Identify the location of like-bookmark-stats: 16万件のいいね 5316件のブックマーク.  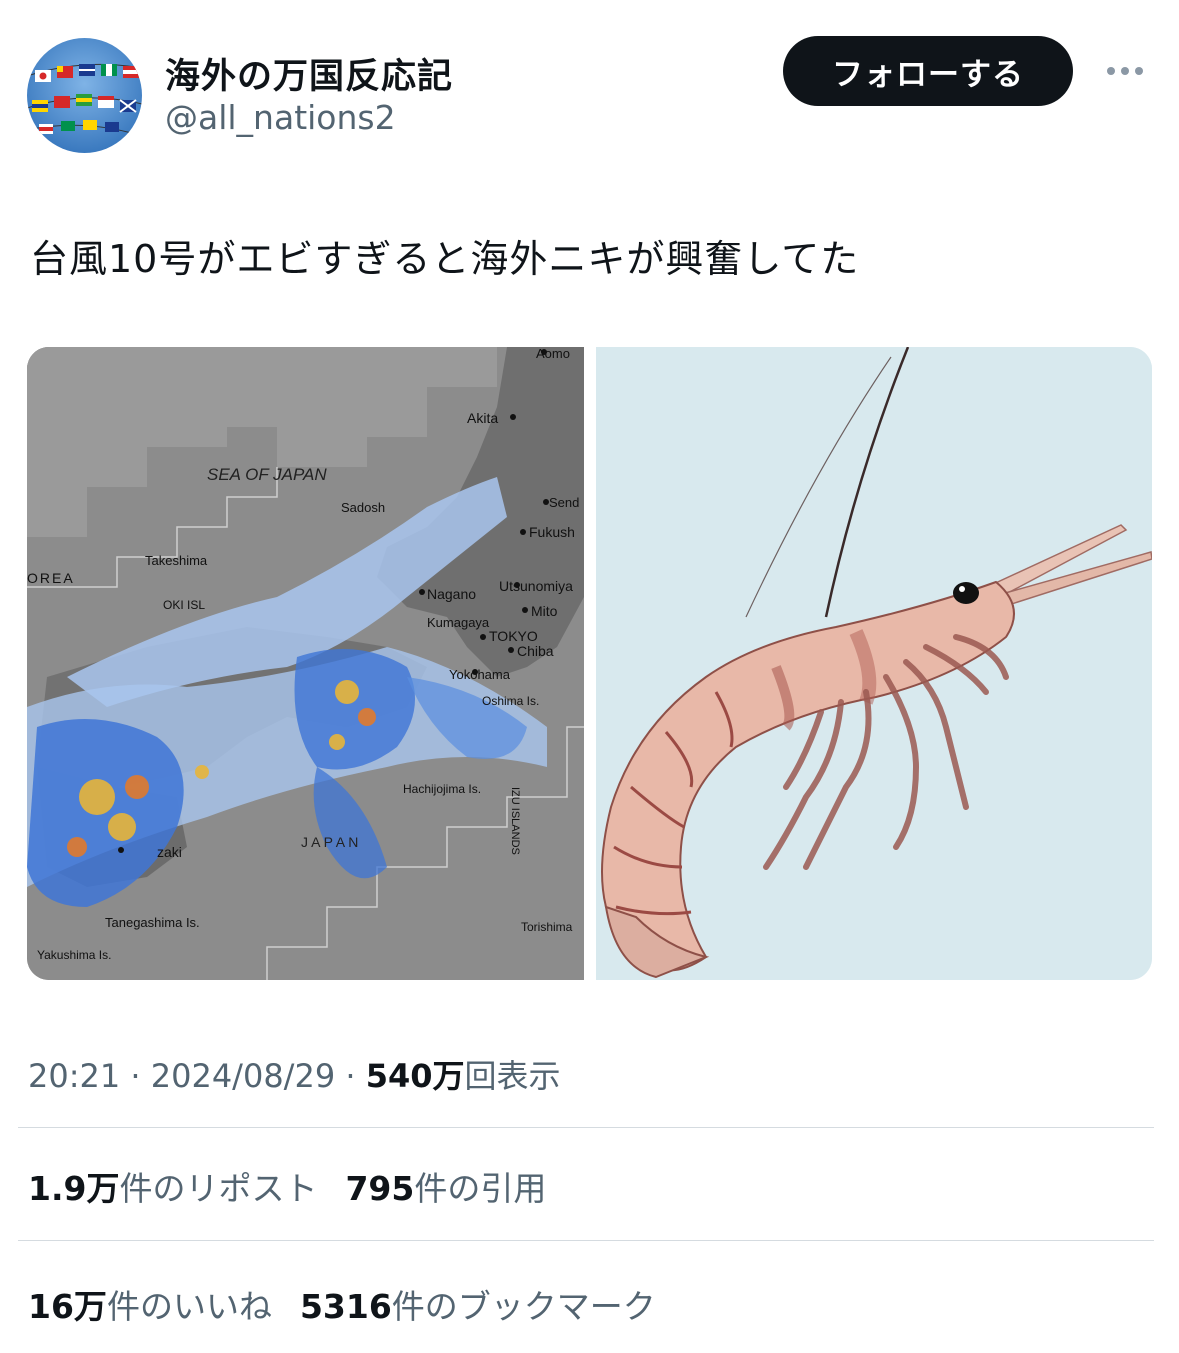
(342, 1304).